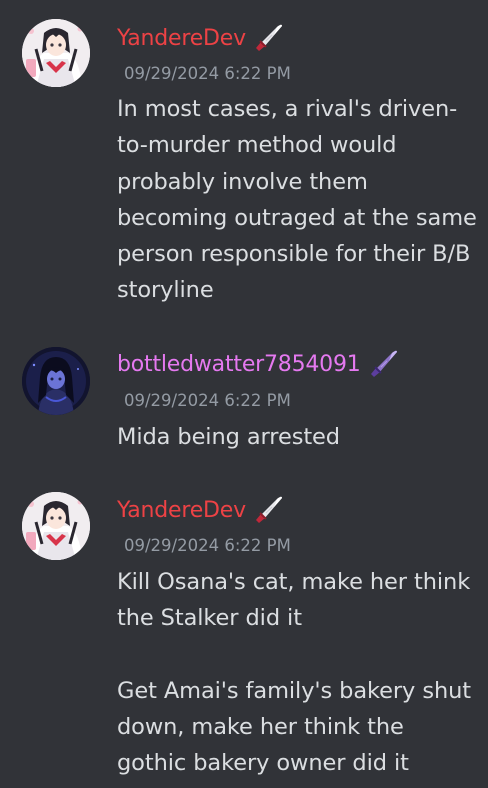 This screenshot has width=488, height=788. What do you see at coordinates (384, 364) in the screenshot?
I see `purple-knife-icon` at bounding box center [384, 364].